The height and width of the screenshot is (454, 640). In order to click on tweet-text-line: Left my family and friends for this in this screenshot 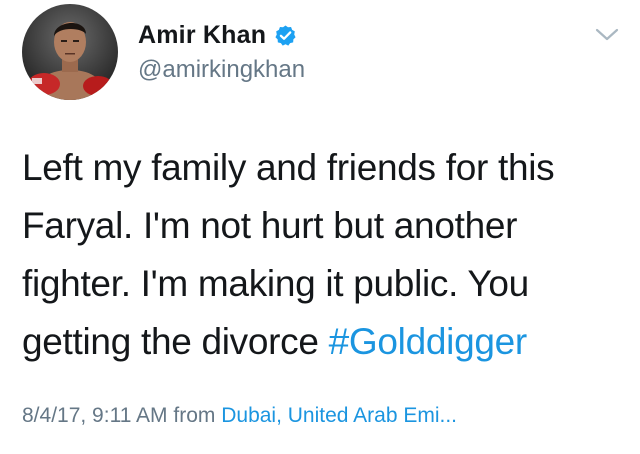, I will do `click(288, 167)`.